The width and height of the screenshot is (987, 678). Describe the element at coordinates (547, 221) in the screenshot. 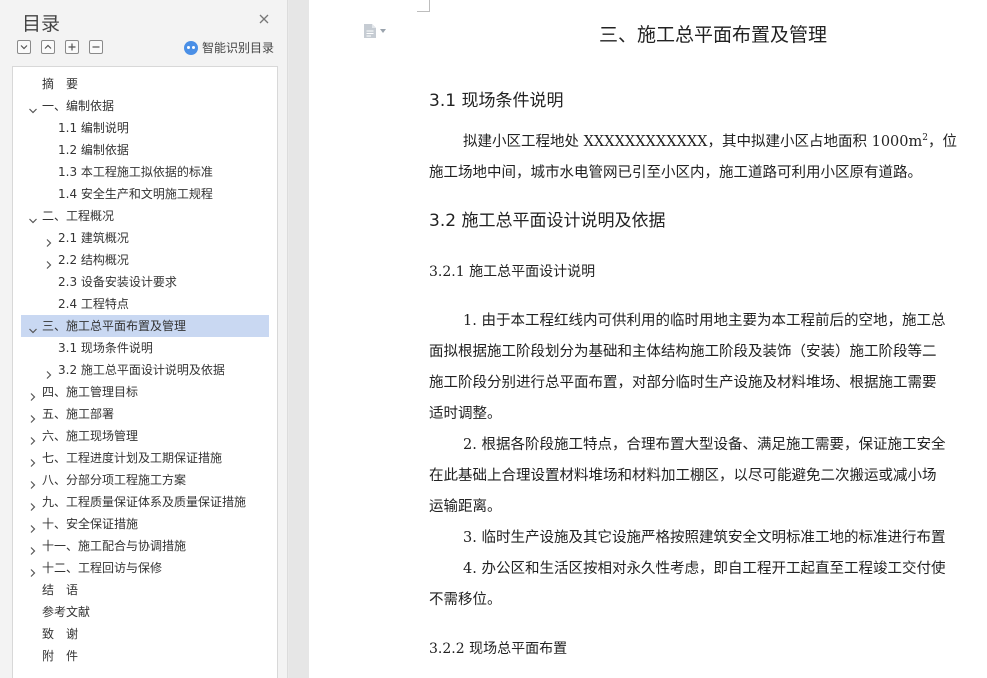

I see `heading-3-2: 3.2 施工总平面设计说明及依据` at that location.